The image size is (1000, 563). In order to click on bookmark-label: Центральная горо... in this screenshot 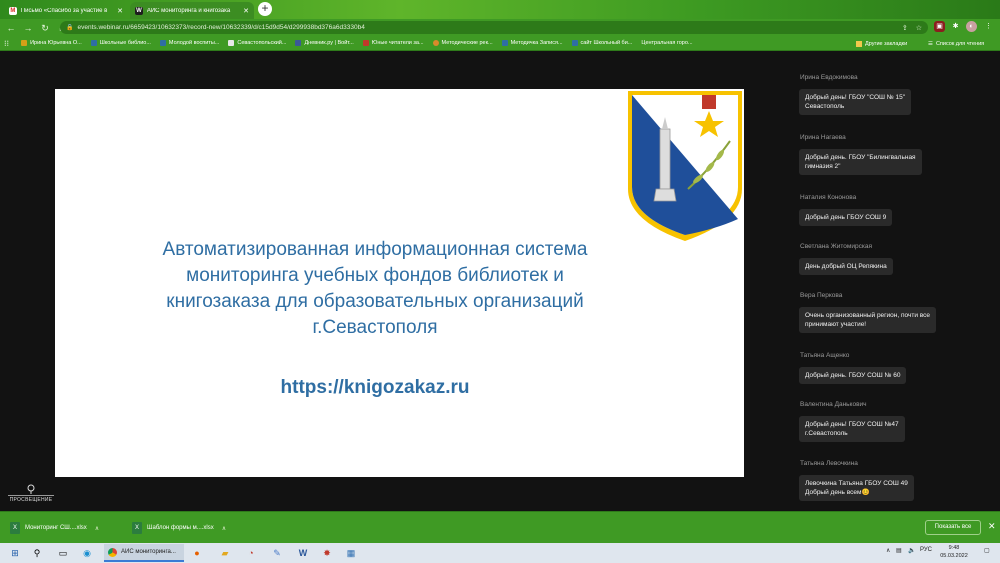, I will do `click(667, 43)`.